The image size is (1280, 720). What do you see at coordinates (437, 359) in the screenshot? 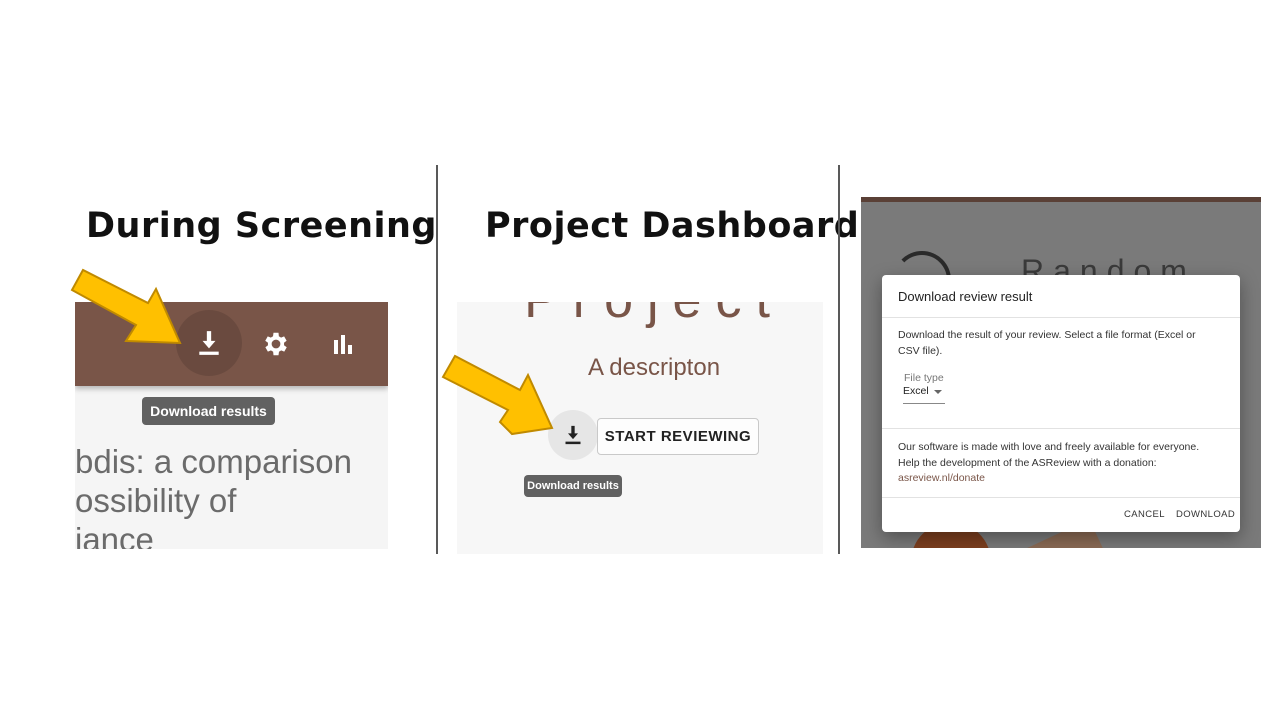
I see `divider-left` at bounding box center [437, 359].